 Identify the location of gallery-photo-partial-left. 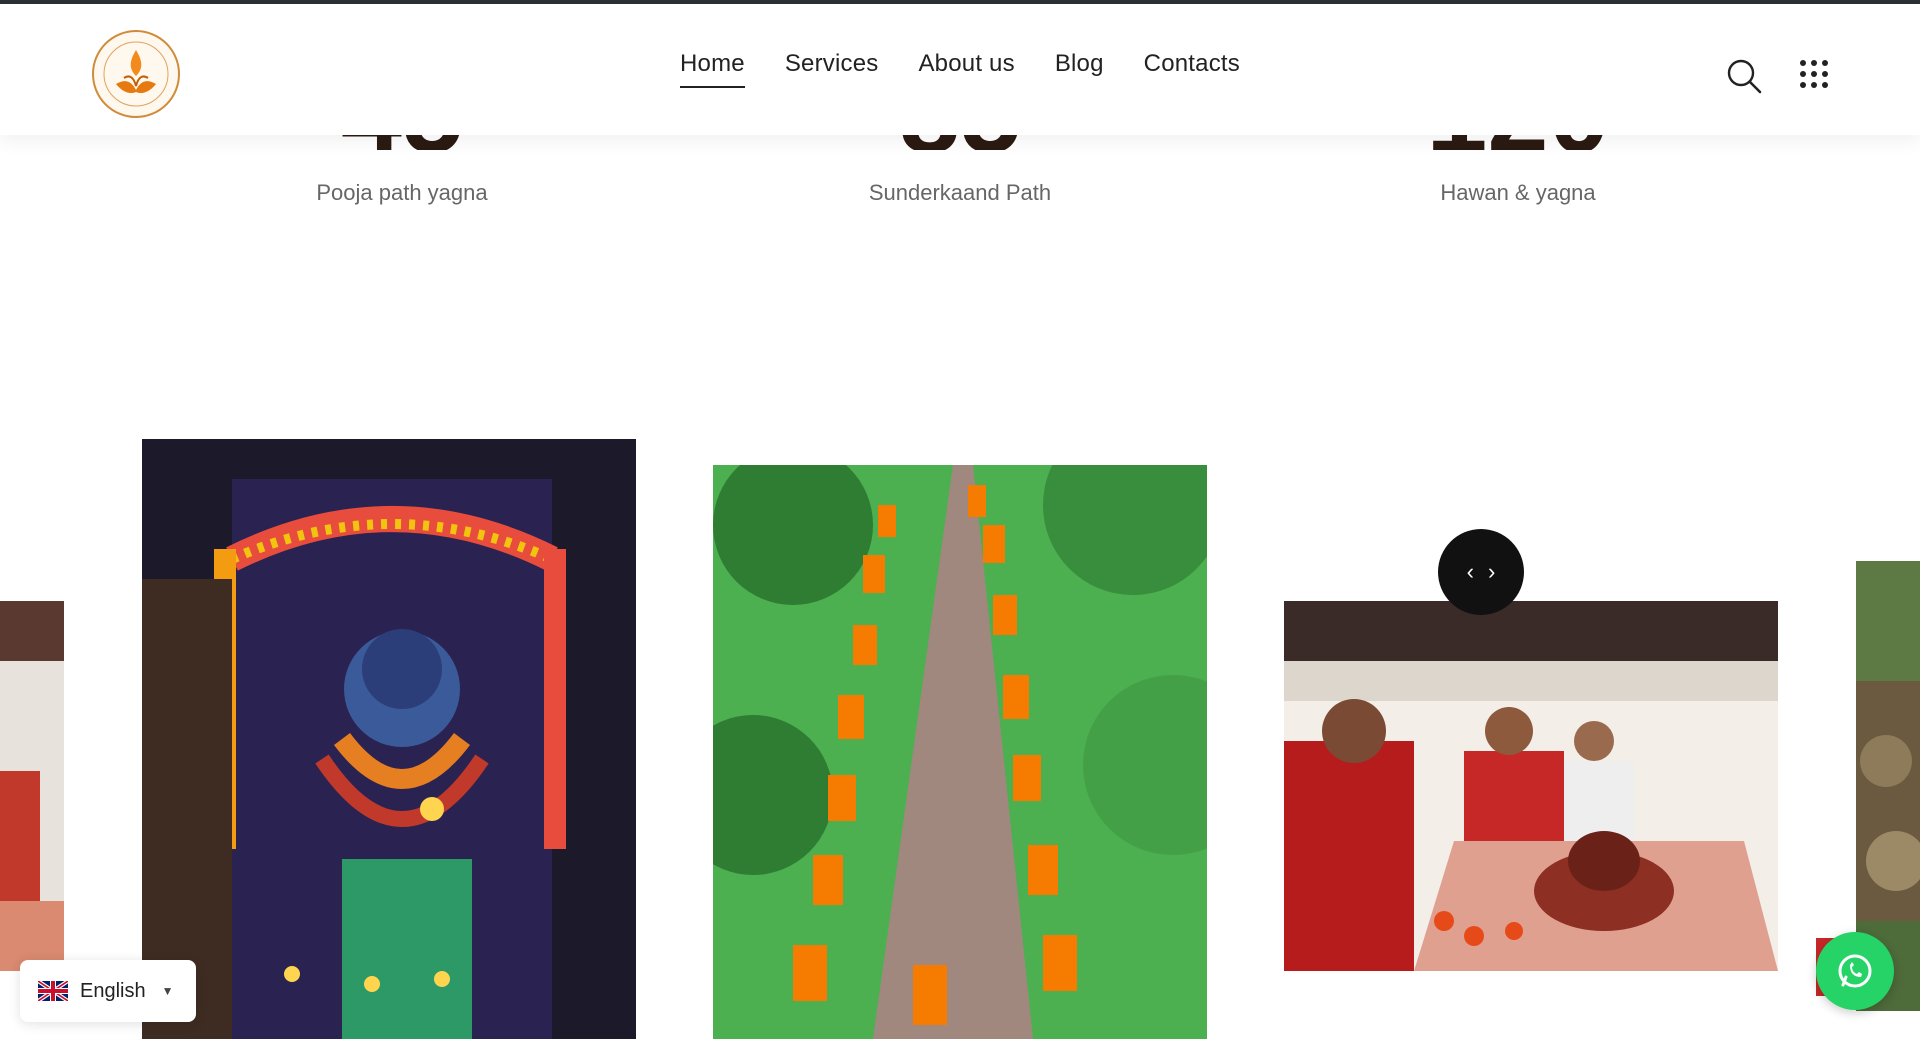
(32, 786).